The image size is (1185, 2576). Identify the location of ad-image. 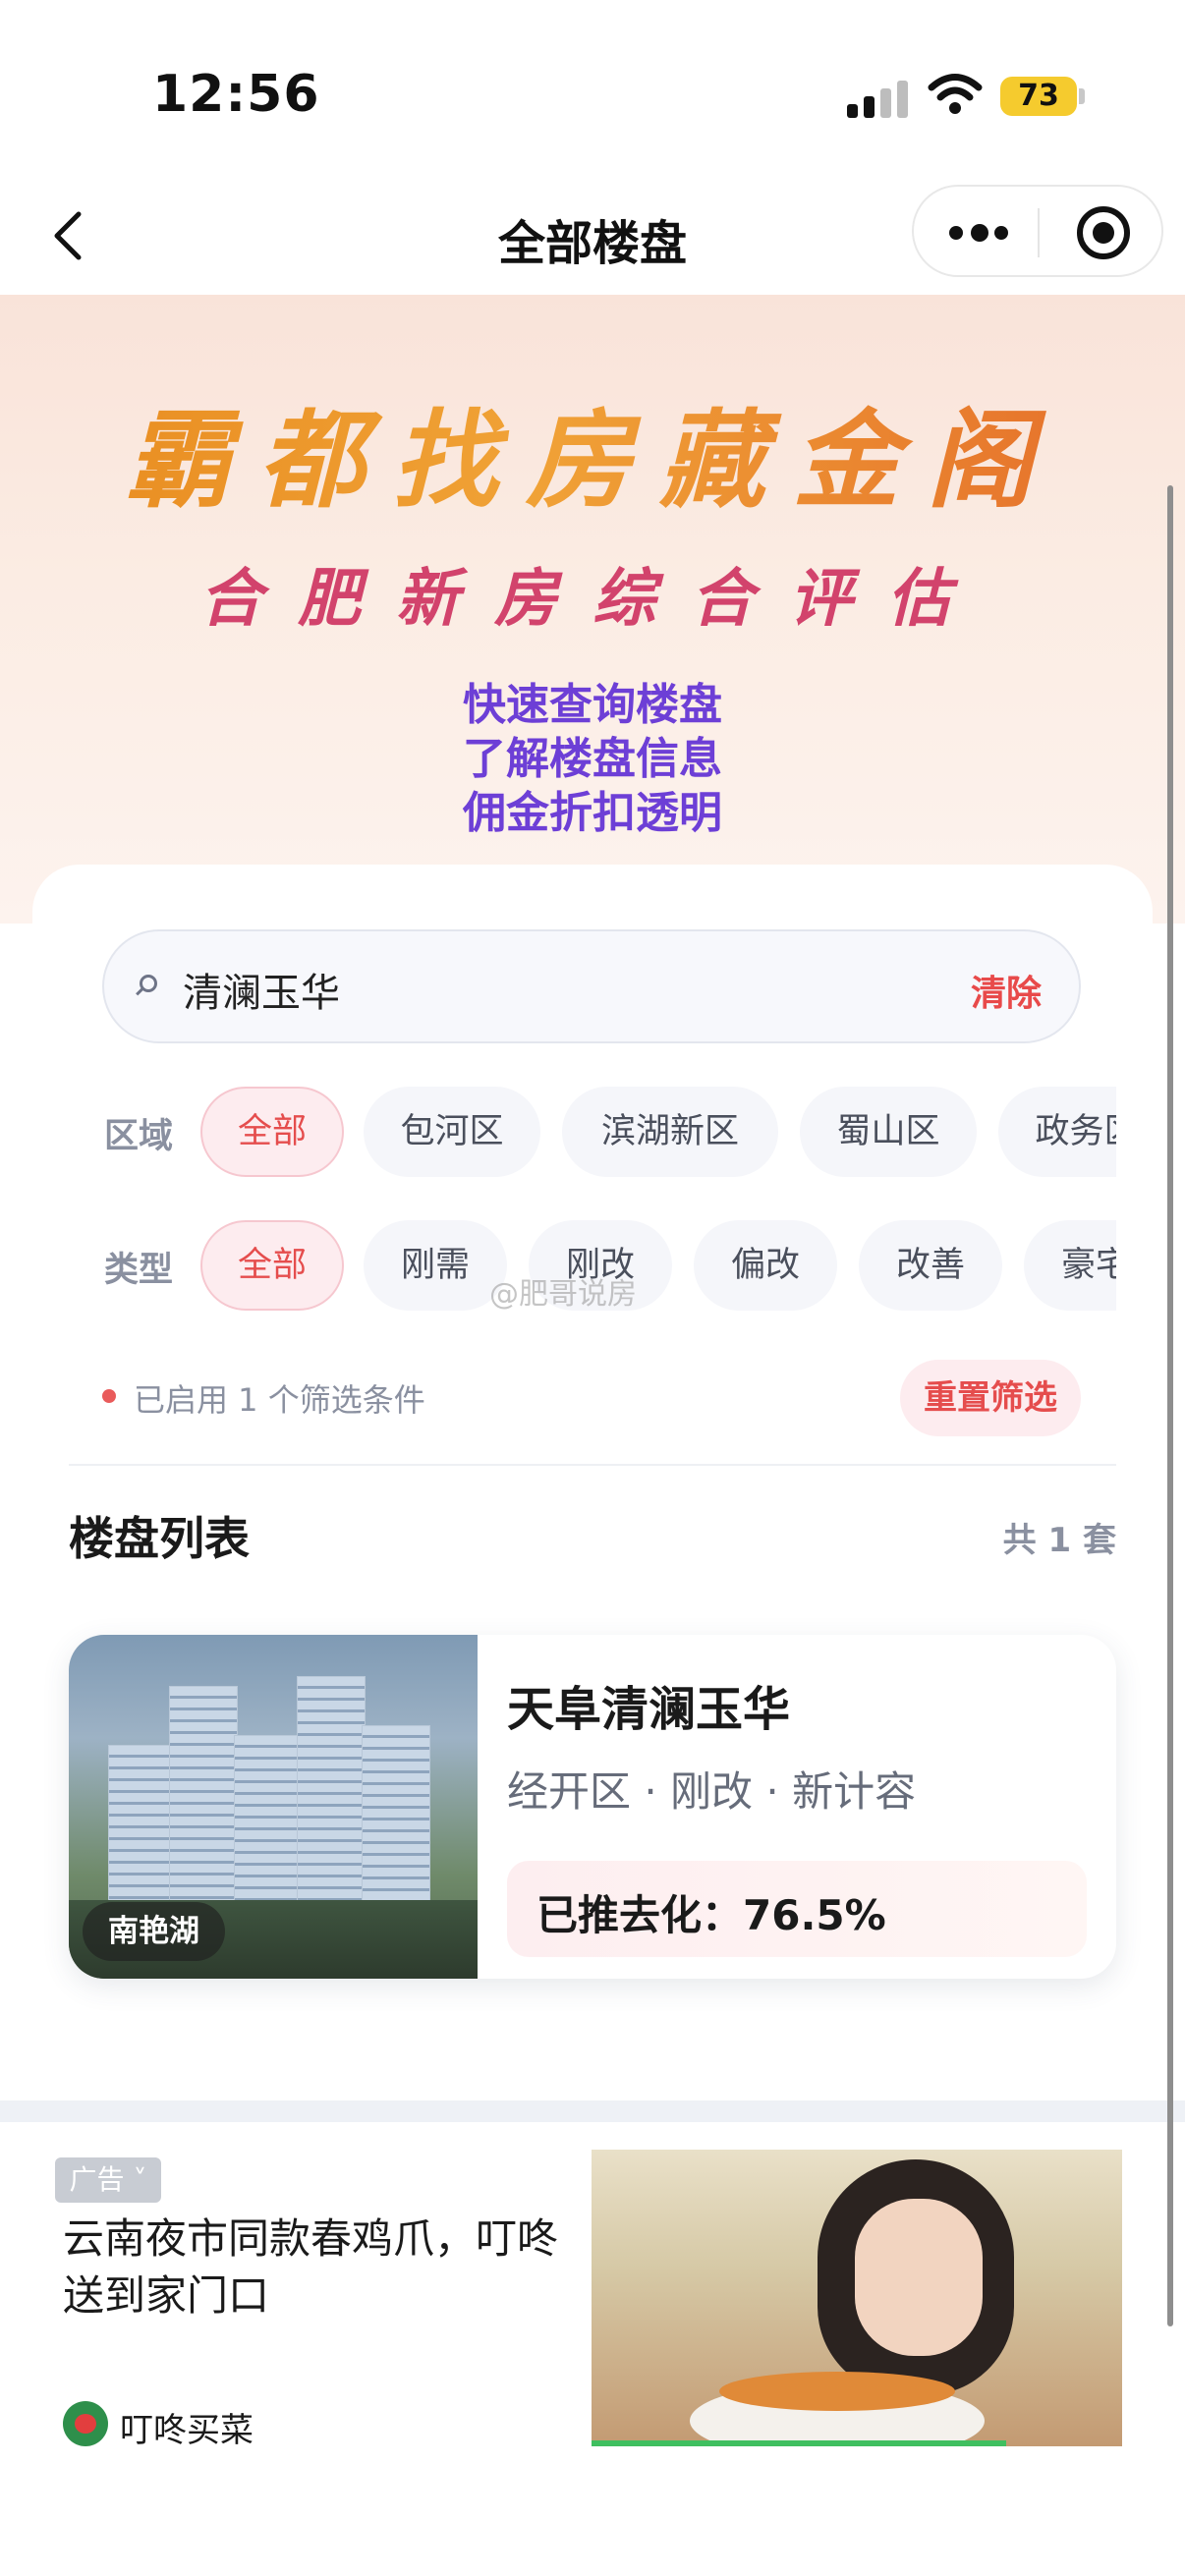
(857, 2298).